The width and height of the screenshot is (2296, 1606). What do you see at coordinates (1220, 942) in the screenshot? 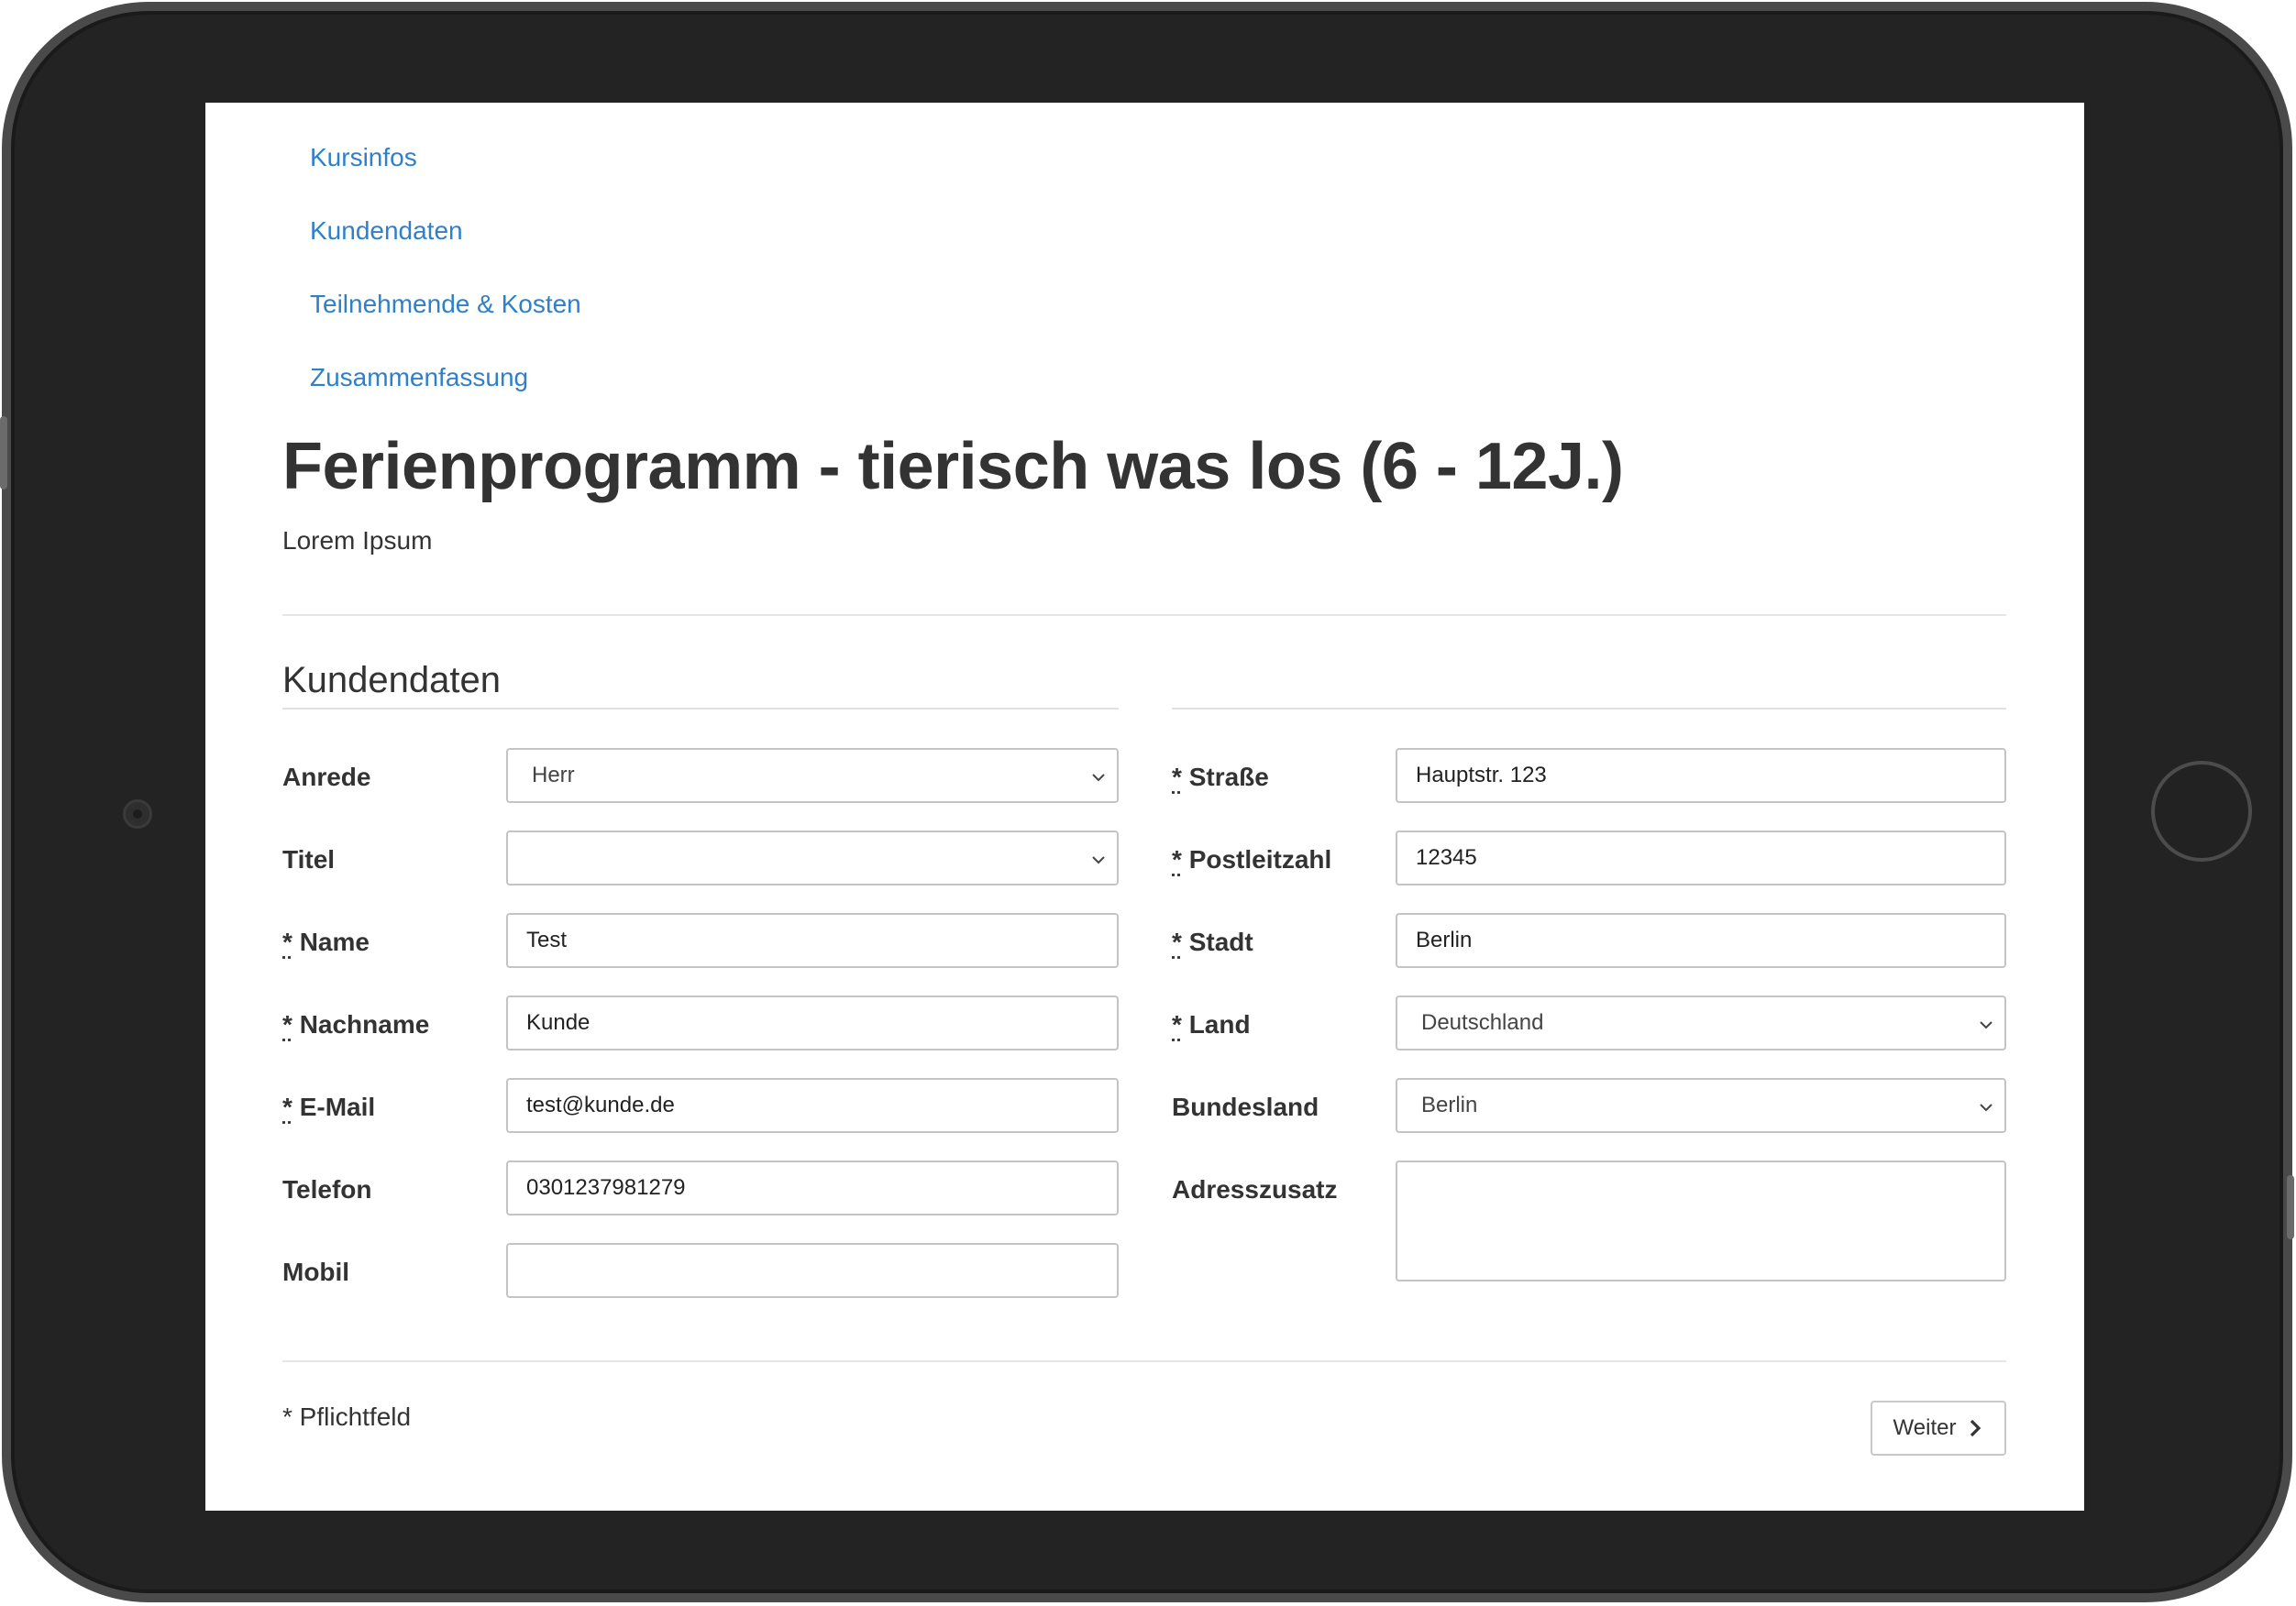
I see `stadt-label-text: Stadt` at bounding box center [1220, 942].